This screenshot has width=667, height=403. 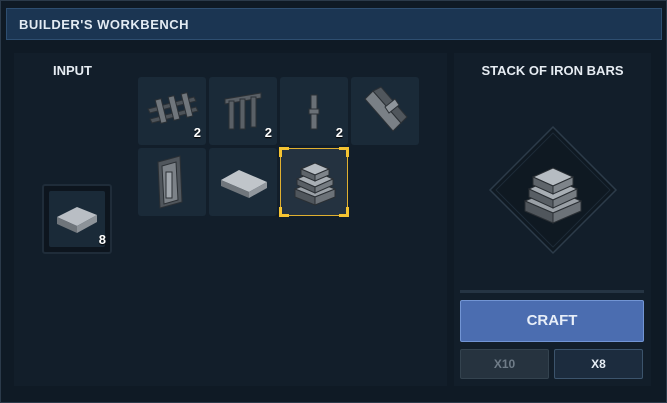 I want to click on iron-plate-icon, so click(x=244, y=184).